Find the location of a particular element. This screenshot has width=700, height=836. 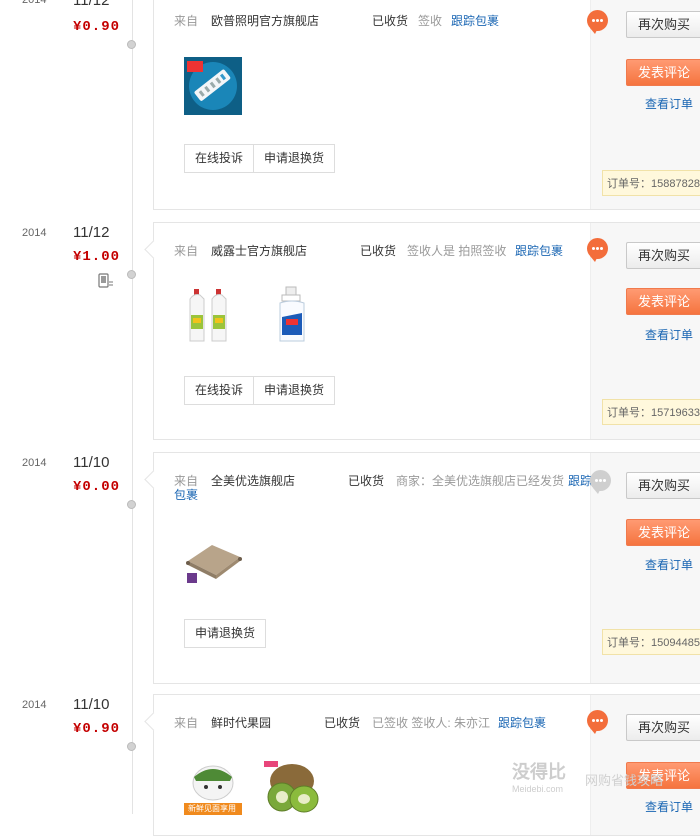

from-label-wrap: 包裹 is located at coordinates (186, 495).